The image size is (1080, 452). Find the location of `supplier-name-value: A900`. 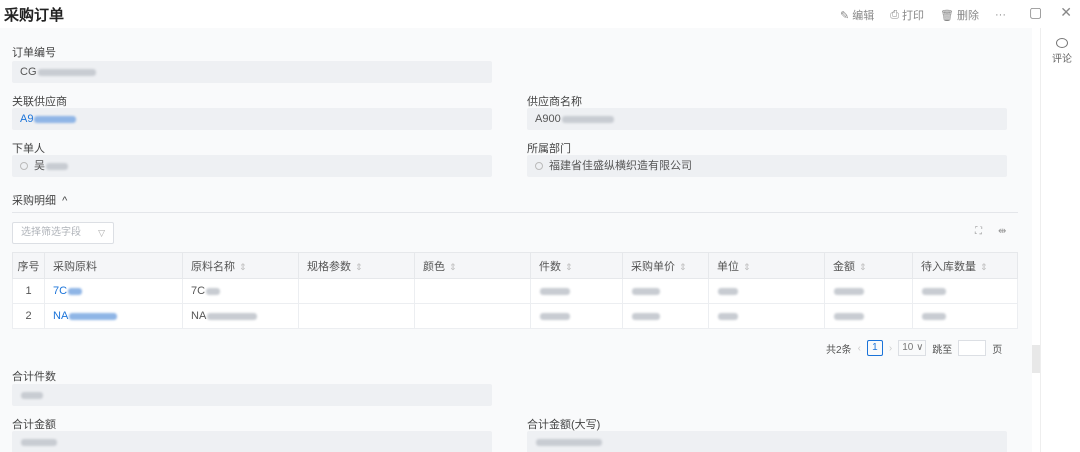

supplier-name-value: A900 is located at coordinates (548, 119).